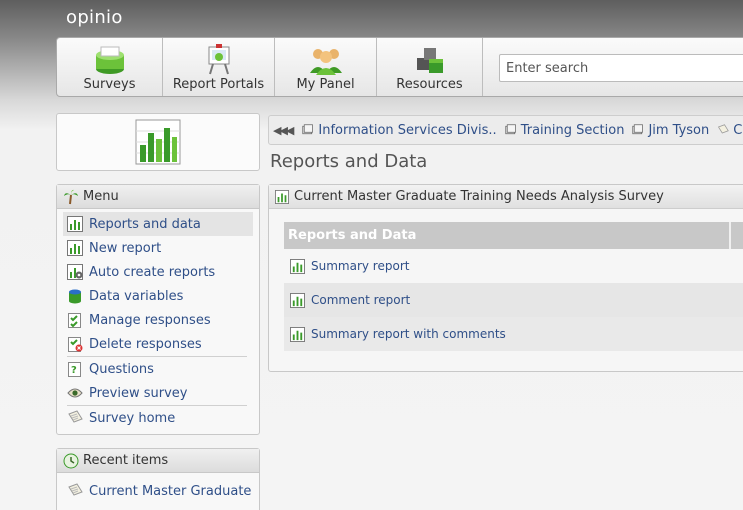 The height and width of the screenshot is (510, 743). What do you see at coordinates (109, 84) in the screenshot?
I see `nav-surveys-label: Surveys` at bounding box center [109, 84].